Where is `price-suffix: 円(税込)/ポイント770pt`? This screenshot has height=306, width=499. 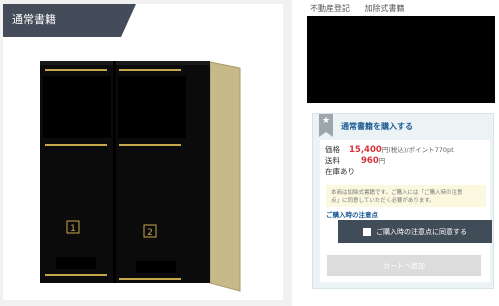 price-suffix: 円(税込)/ポイント770pt is located at coordinates (417, 150).